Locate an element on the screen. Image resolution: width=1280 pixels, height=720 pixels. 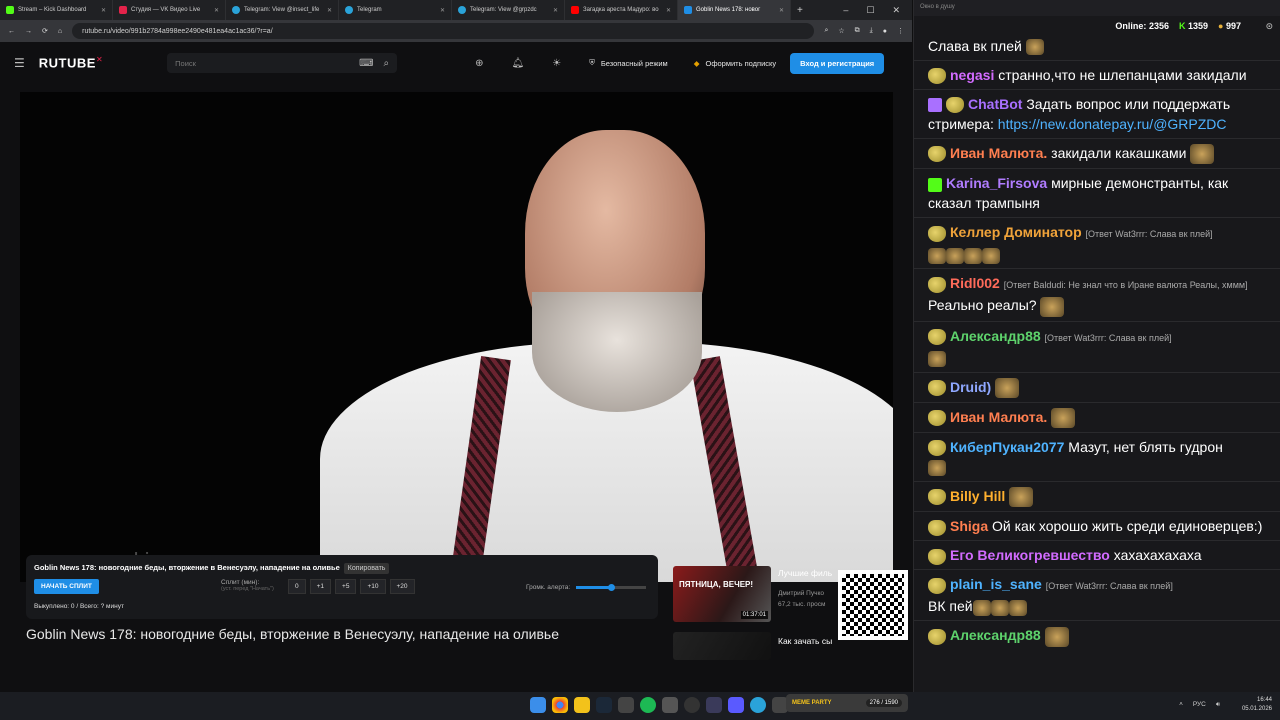
recommendation-thumbnail is located at coordinates (722, 646).